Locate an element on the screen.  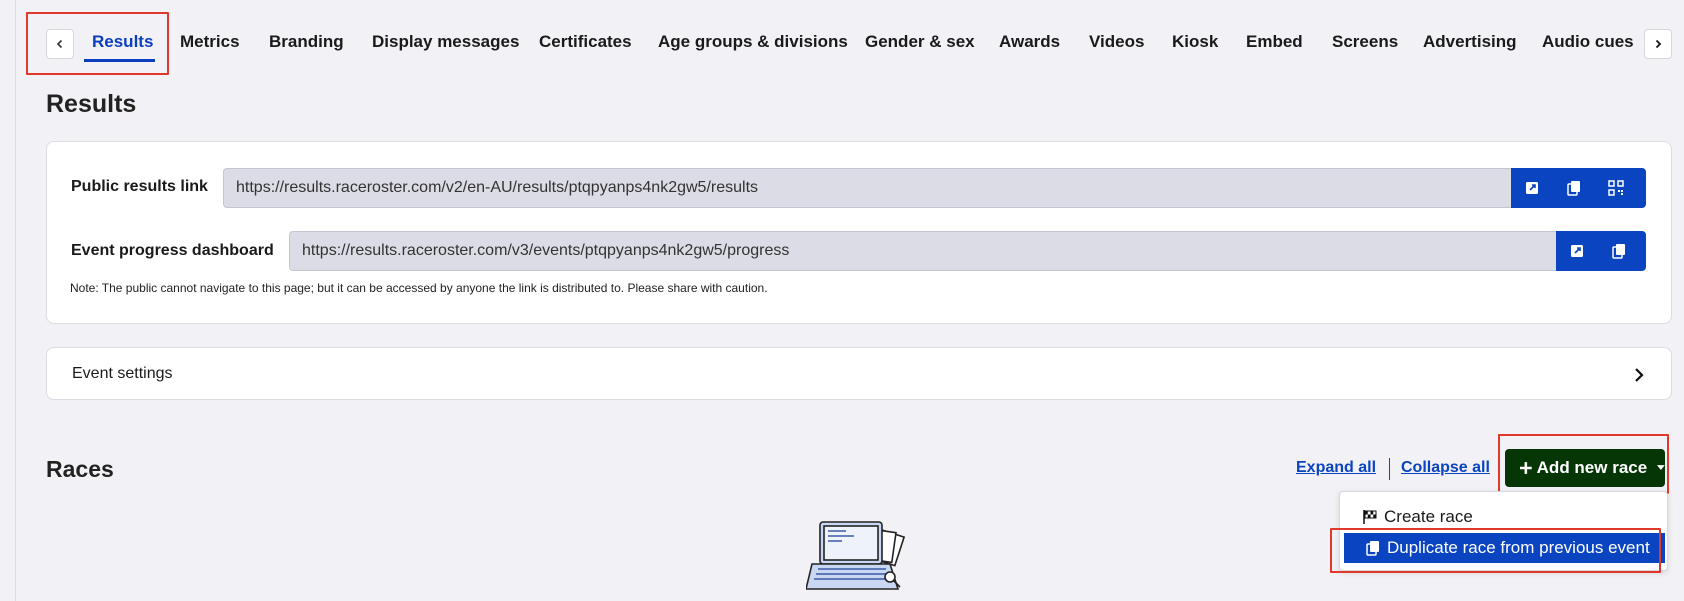
caret-down-icon is located at coordinates (1661, 467).